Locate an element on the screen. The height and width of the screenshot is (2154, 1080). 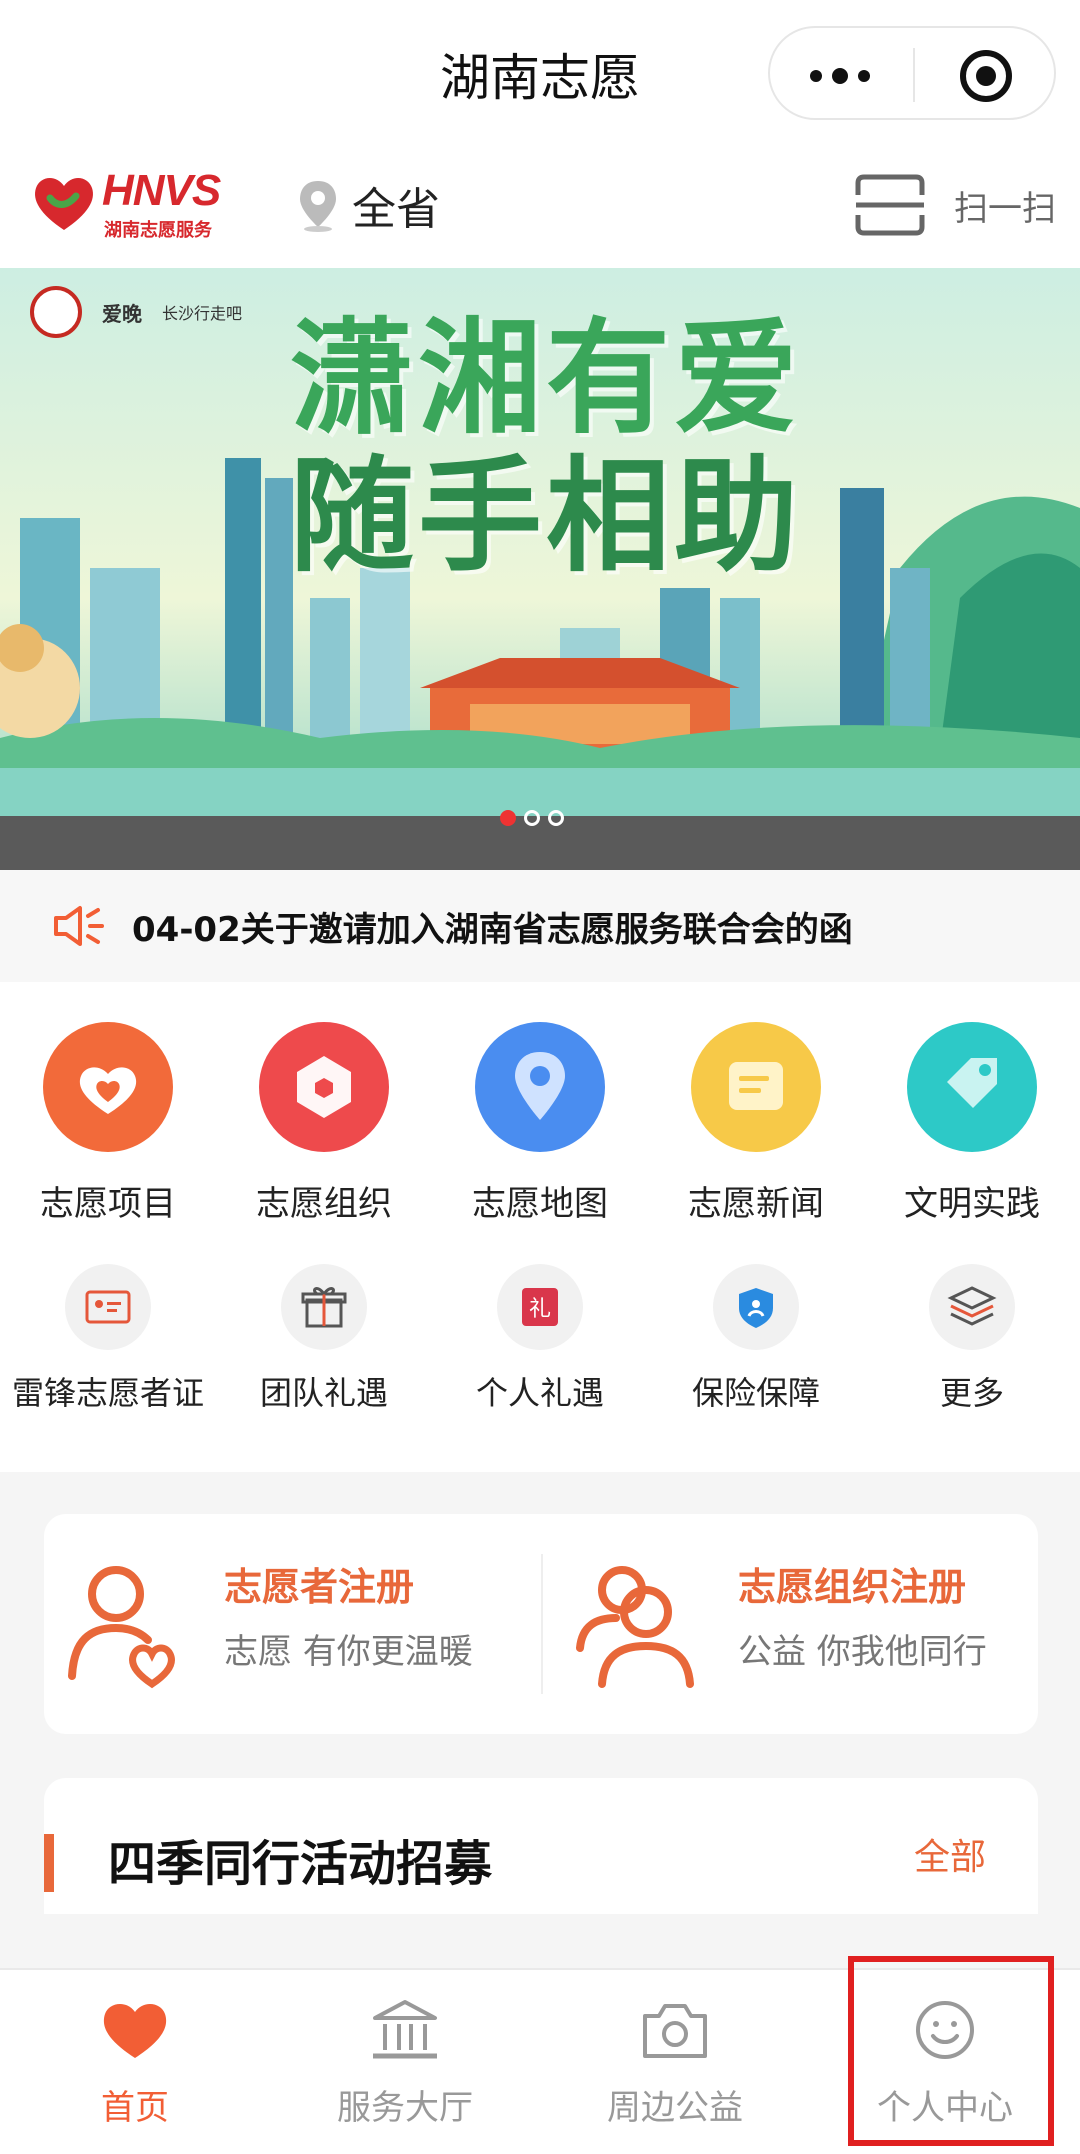
menu-item-volunteer-map: 志愿地图 is located at coordinates (540, 1123).